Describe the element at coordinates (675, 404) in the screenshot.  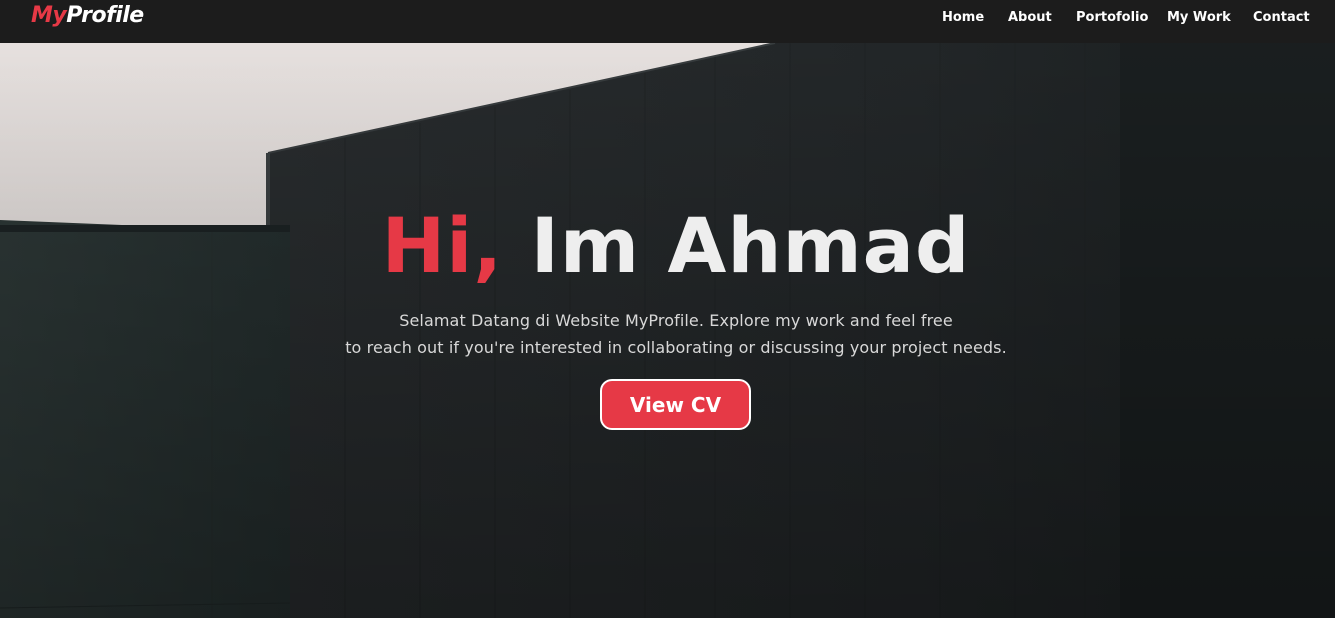
I see `view-cv-button: View CV` at that location.